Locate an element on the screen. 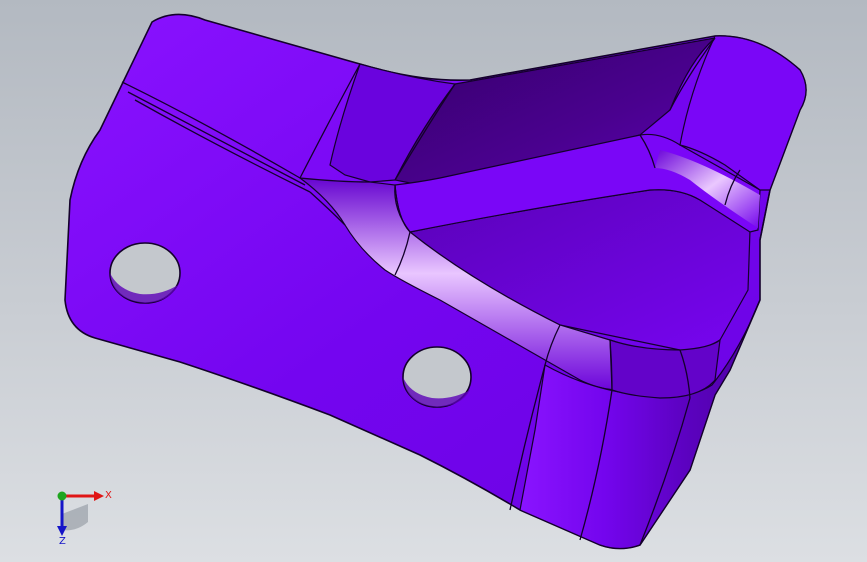  z-axis-arrow-icon is located at coordinates (62, 531).